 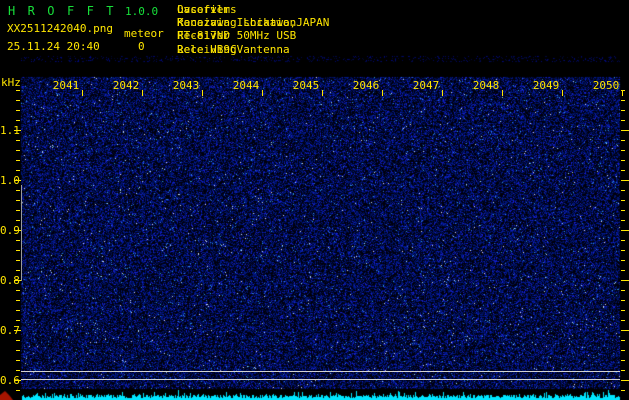 I want to click on station-info-label: Receiving Location, so click(x=237, y=23).